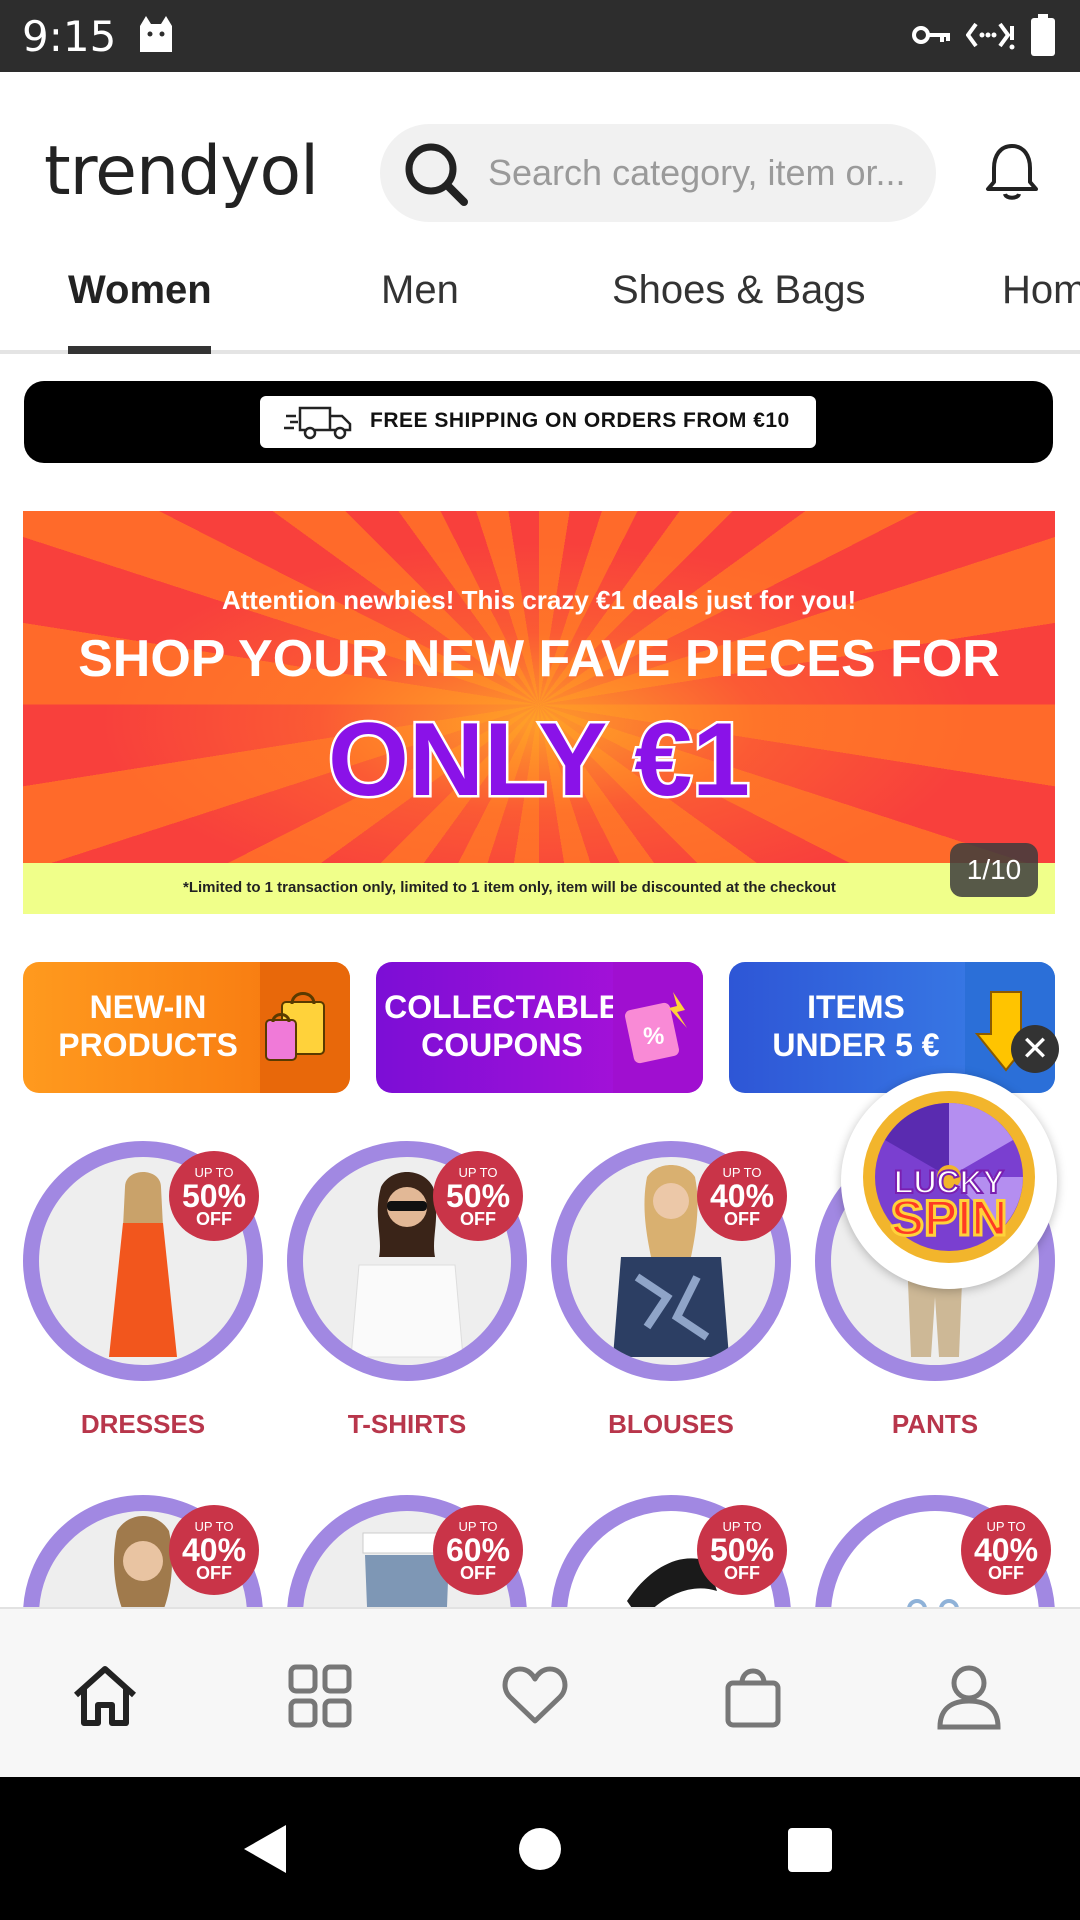  I want to click on shopping-bag-icon, so click(753, 1696).